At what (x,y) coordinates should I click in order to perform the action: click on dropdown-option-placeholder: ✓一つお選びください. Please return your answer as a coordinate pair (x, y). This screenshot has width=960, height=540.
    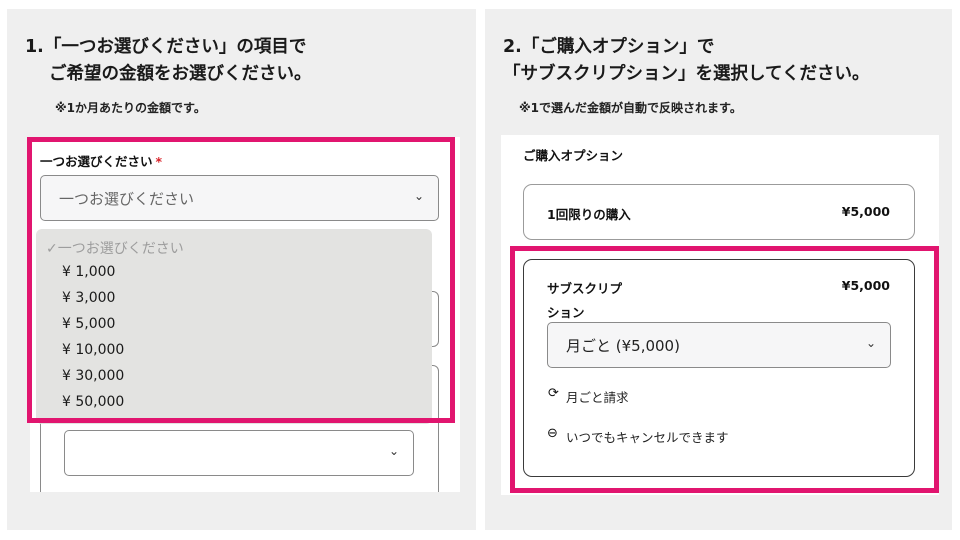
    Looking at the image, I should click on (115, 248).